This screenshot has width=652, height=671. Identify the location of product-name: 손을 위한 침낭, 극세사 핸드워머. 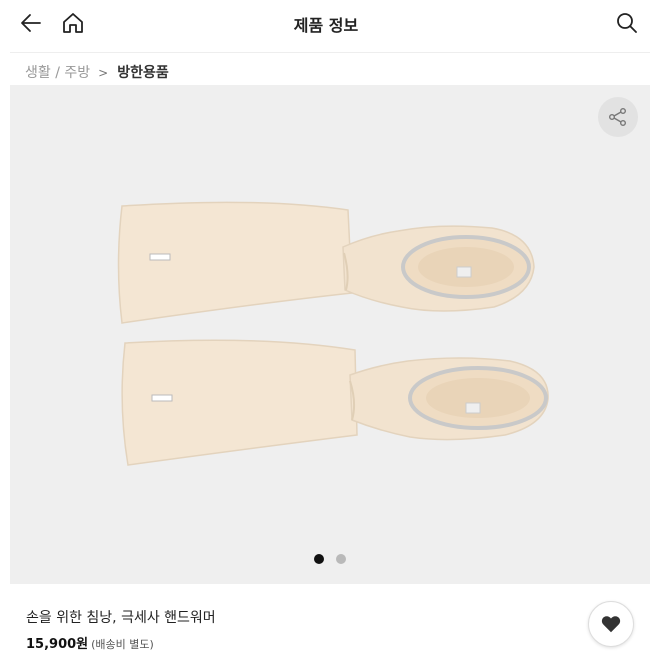
(121, 618).